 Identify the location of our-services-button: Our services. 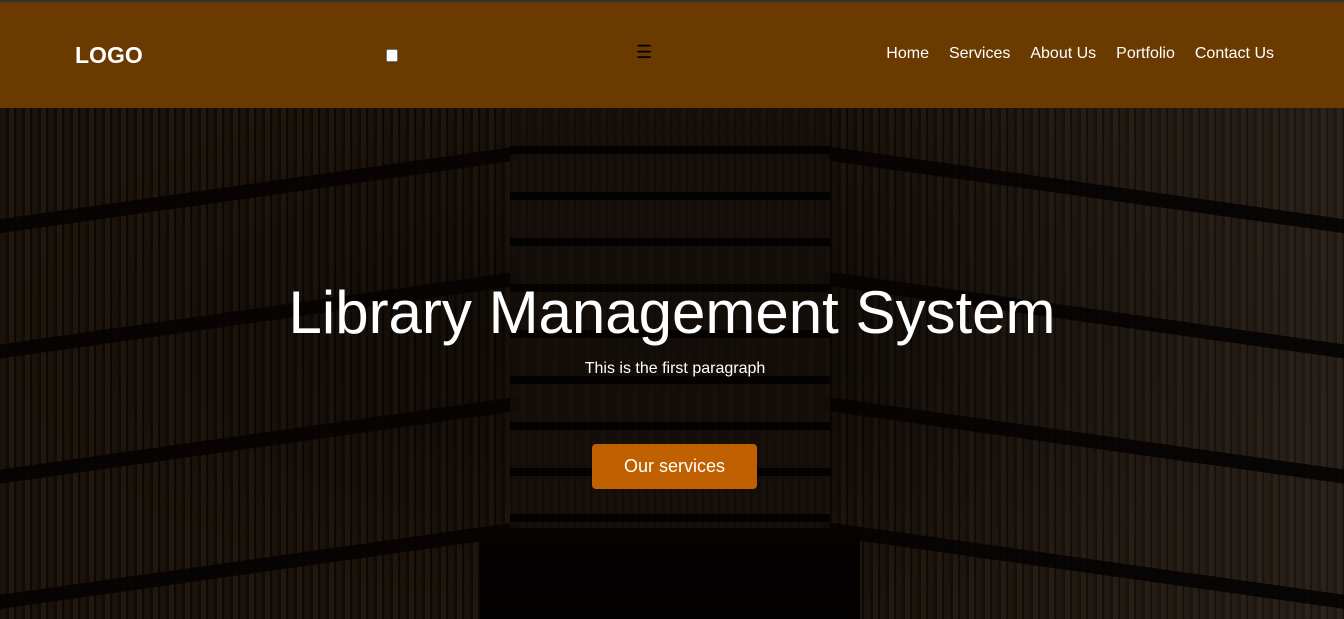
(674, 466).